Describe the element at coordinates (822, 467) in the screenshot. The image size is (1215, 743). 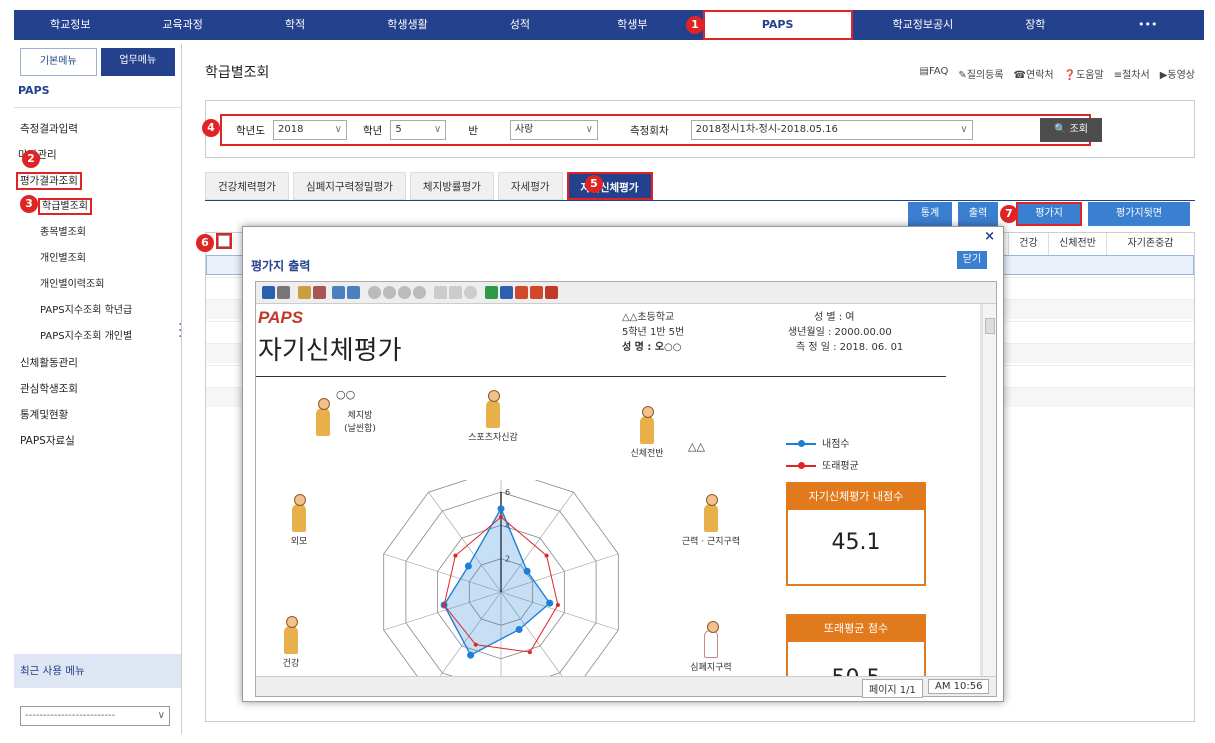
I see `legend-avg: 또래평균` at that location.